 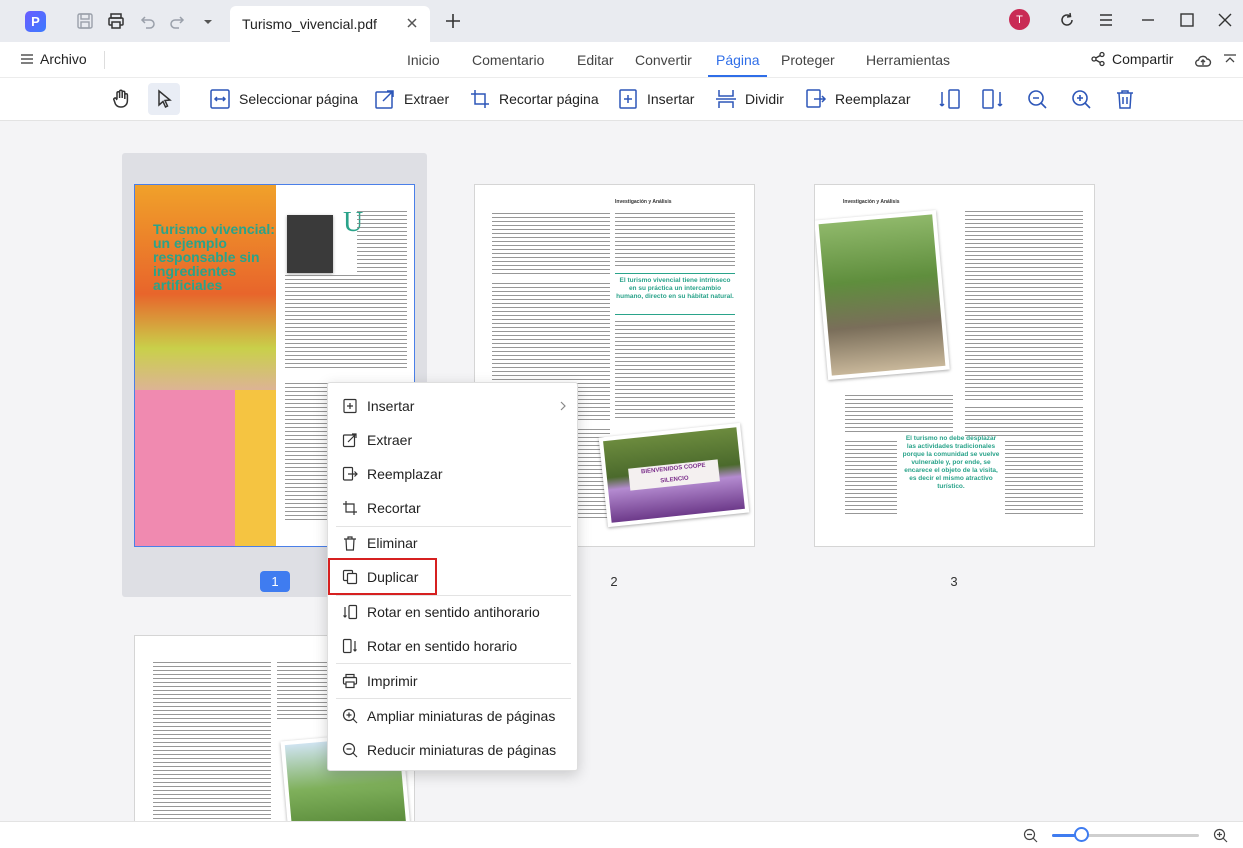 What do you see at coordinates (309, 24) in the screenshot?
I see `document-tab-title: Turismo_vivencial.pdf` at bounding box center [309, 24].